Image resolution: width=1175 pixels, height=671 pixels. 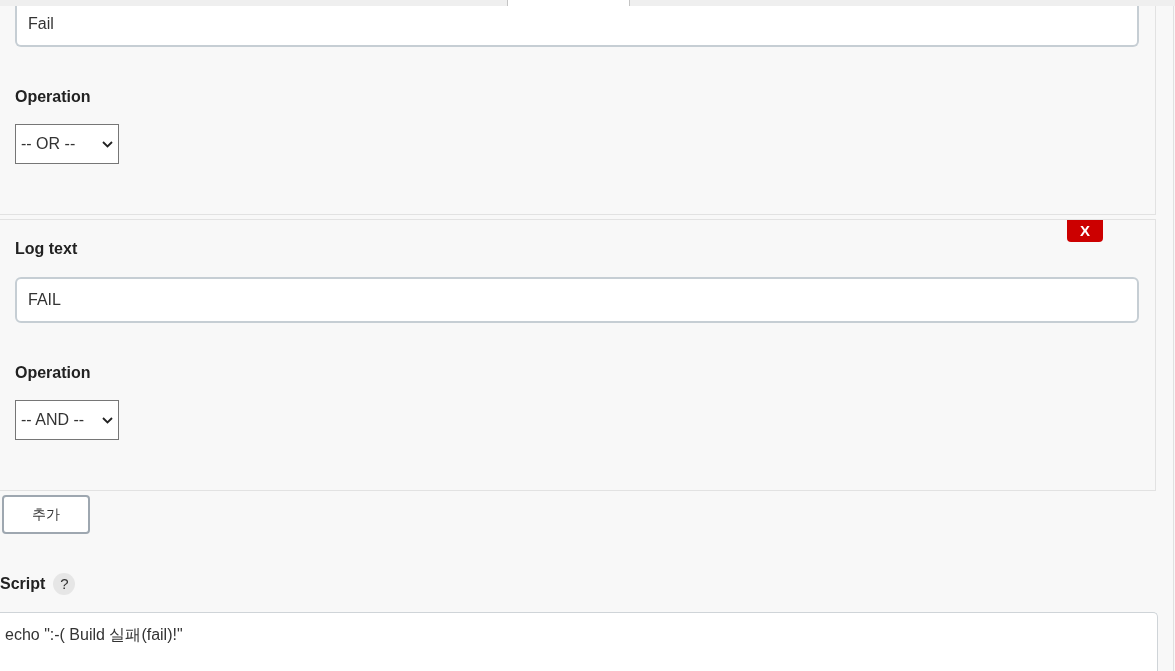 What do you see at coordinates (1085, 231) in the screenshot?
I see `delete-button: X` at bounding box center [1085, 231].